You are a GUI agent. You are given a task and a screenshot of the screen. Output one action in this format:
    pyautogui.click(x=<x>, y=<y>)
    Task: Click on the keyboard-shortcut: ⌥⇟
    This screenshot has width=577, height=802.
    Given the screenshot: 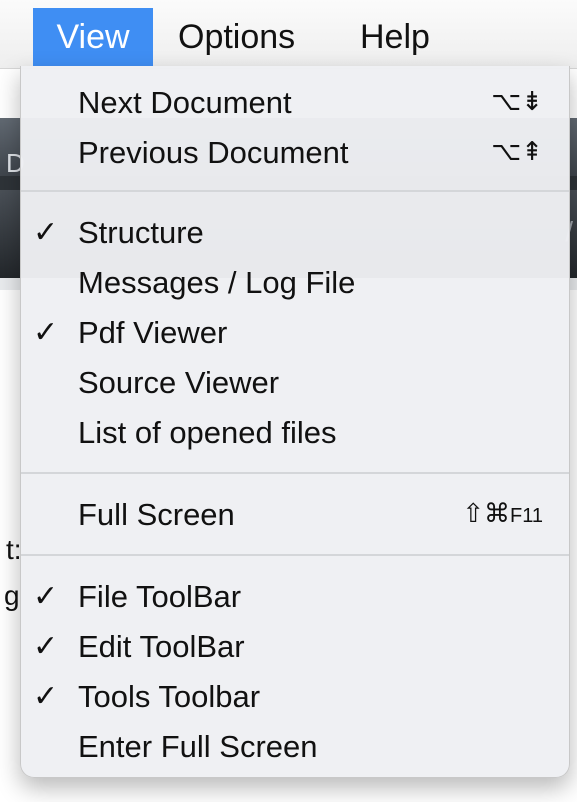 What is the action you would take?
    pyautogui.click(x=517, y=102)
    